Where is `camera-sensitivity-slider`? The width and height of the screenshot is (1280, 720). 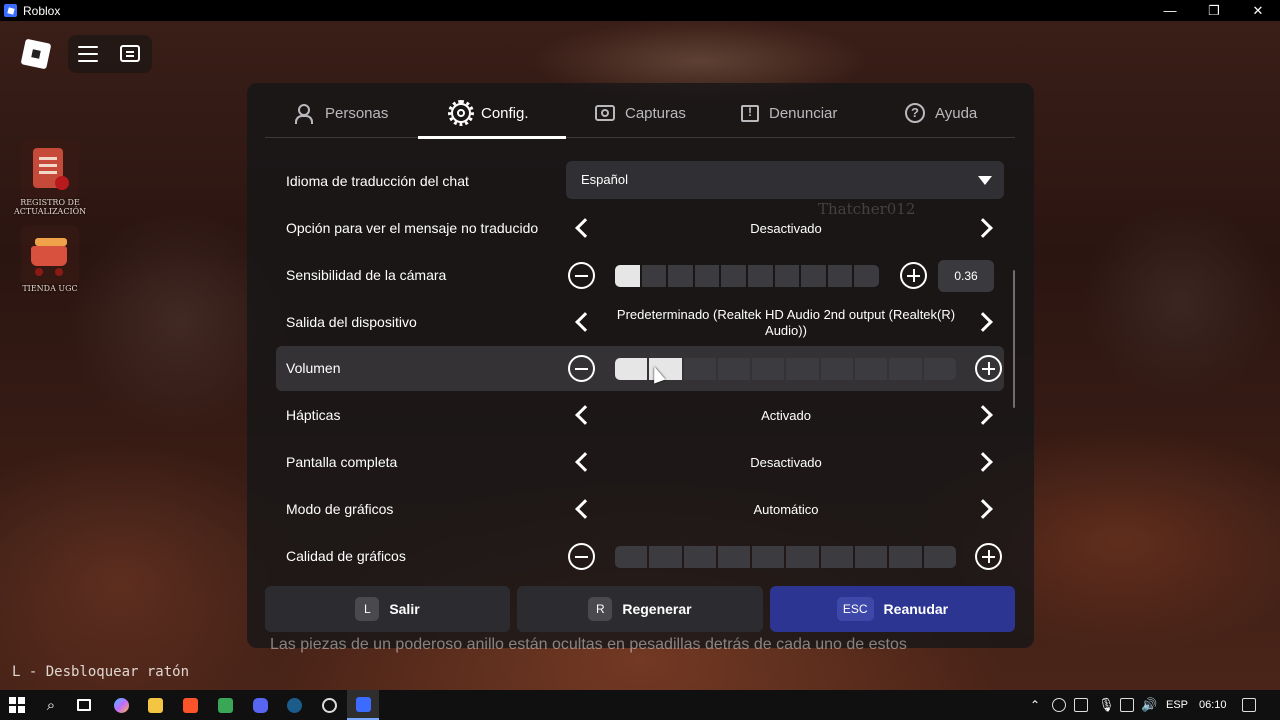 camera-sensitivity-slider is located at coordinates (747, 276).